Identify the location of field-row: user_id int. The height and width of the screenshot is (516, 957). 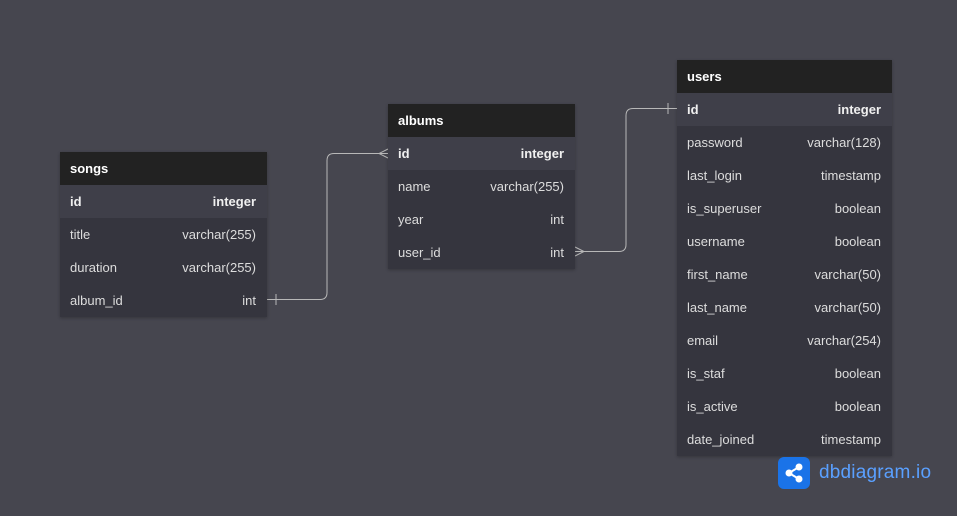
(481, 252).